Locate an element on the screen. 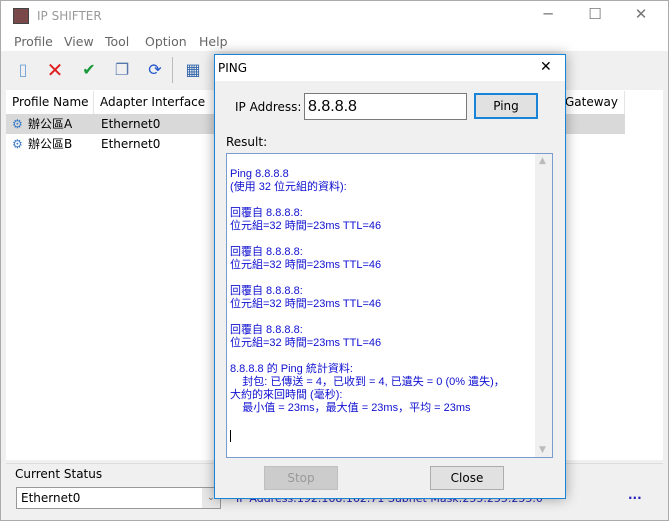 The height and width of the screenshot is (521, 669). refresh-icon: ⟳ is located at coordinates (155, 70).